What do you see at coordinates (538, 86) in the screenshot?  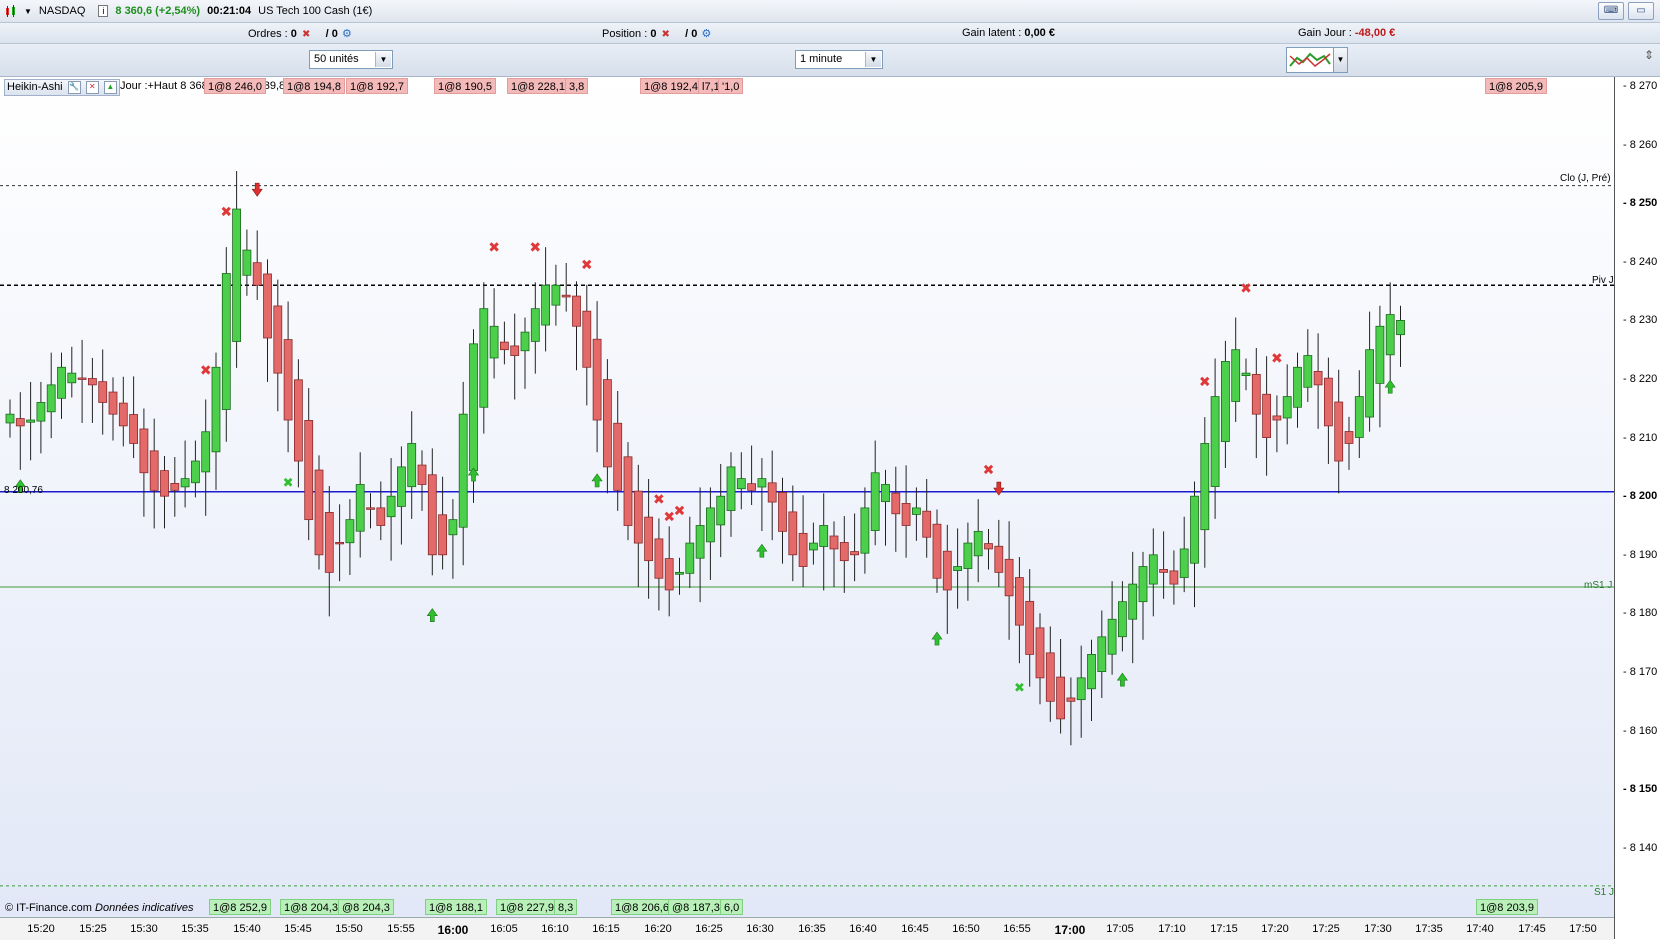 I see `order-tag: 1@8 228,1` at bounding box center [538, 86].